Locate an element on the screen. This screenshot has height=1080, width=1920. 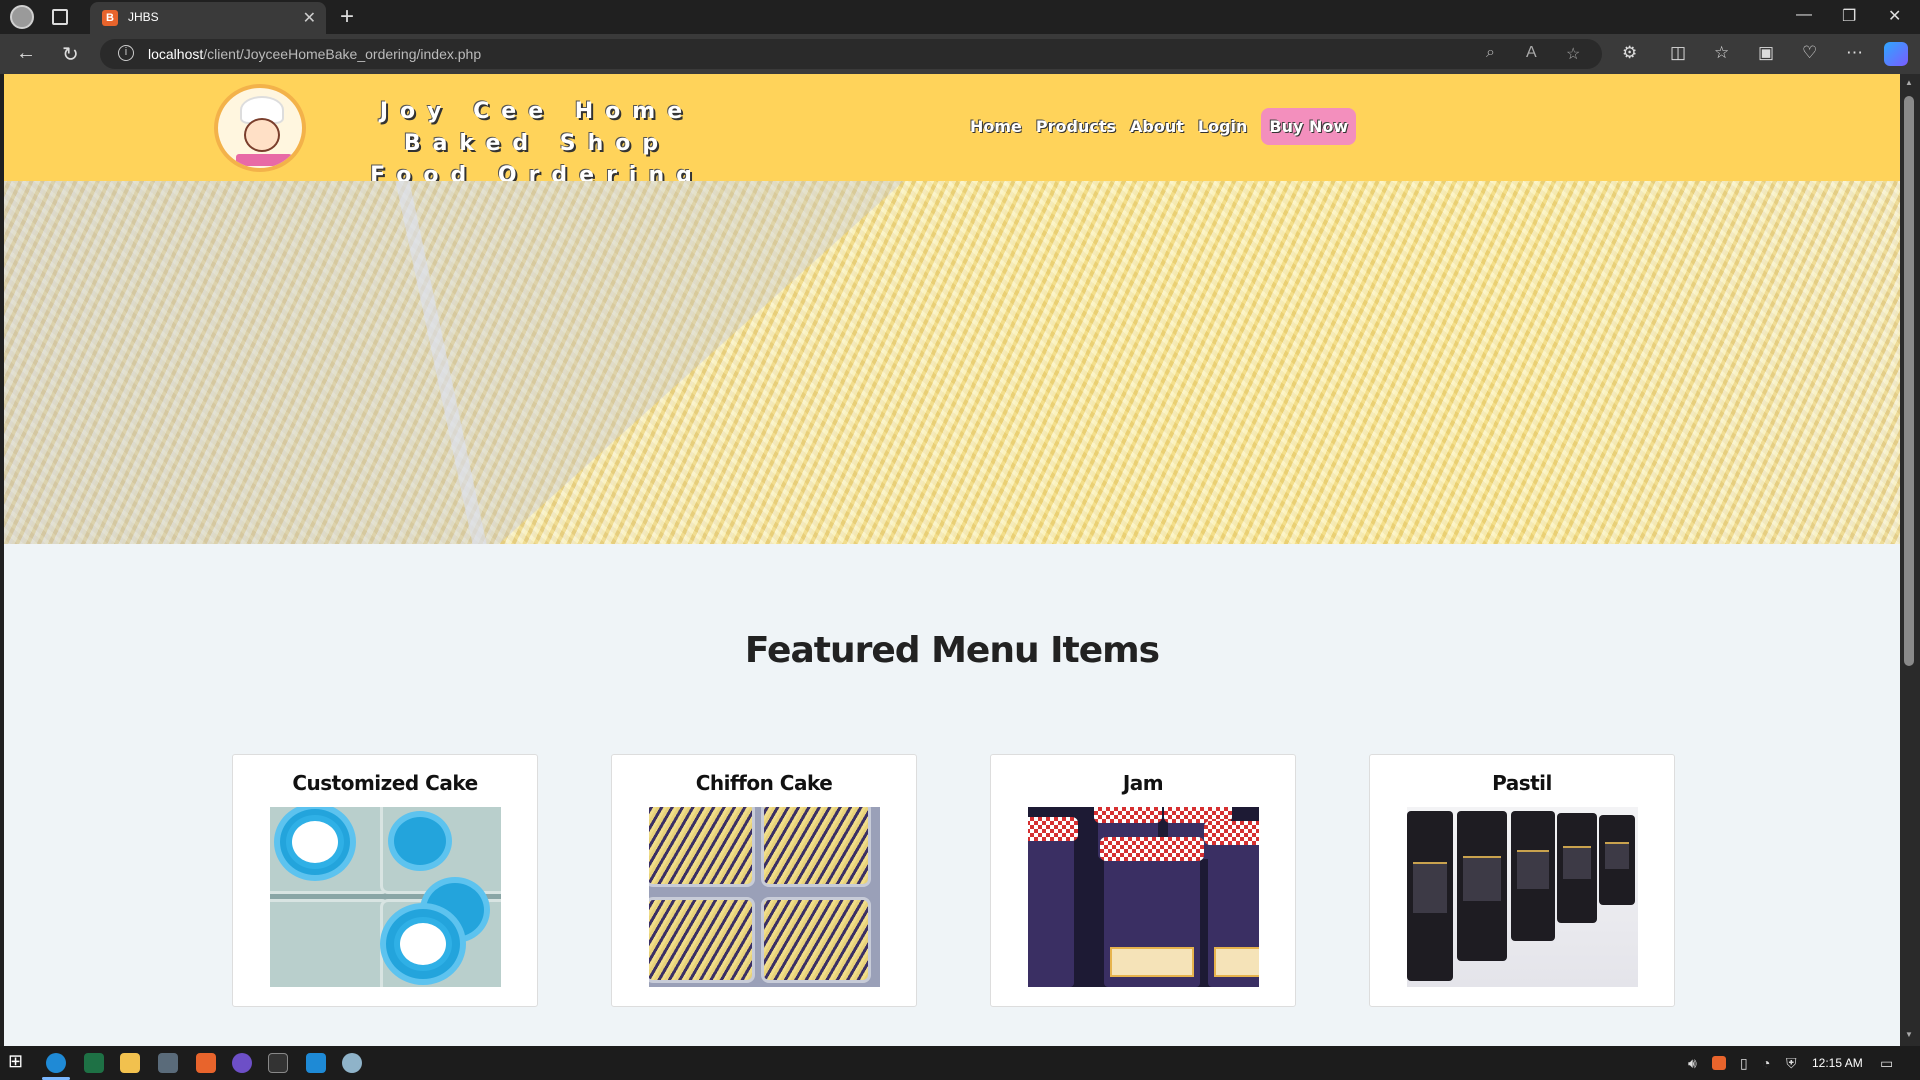
split-screen-icon: ◫ is located at coordinates (1678, 53).